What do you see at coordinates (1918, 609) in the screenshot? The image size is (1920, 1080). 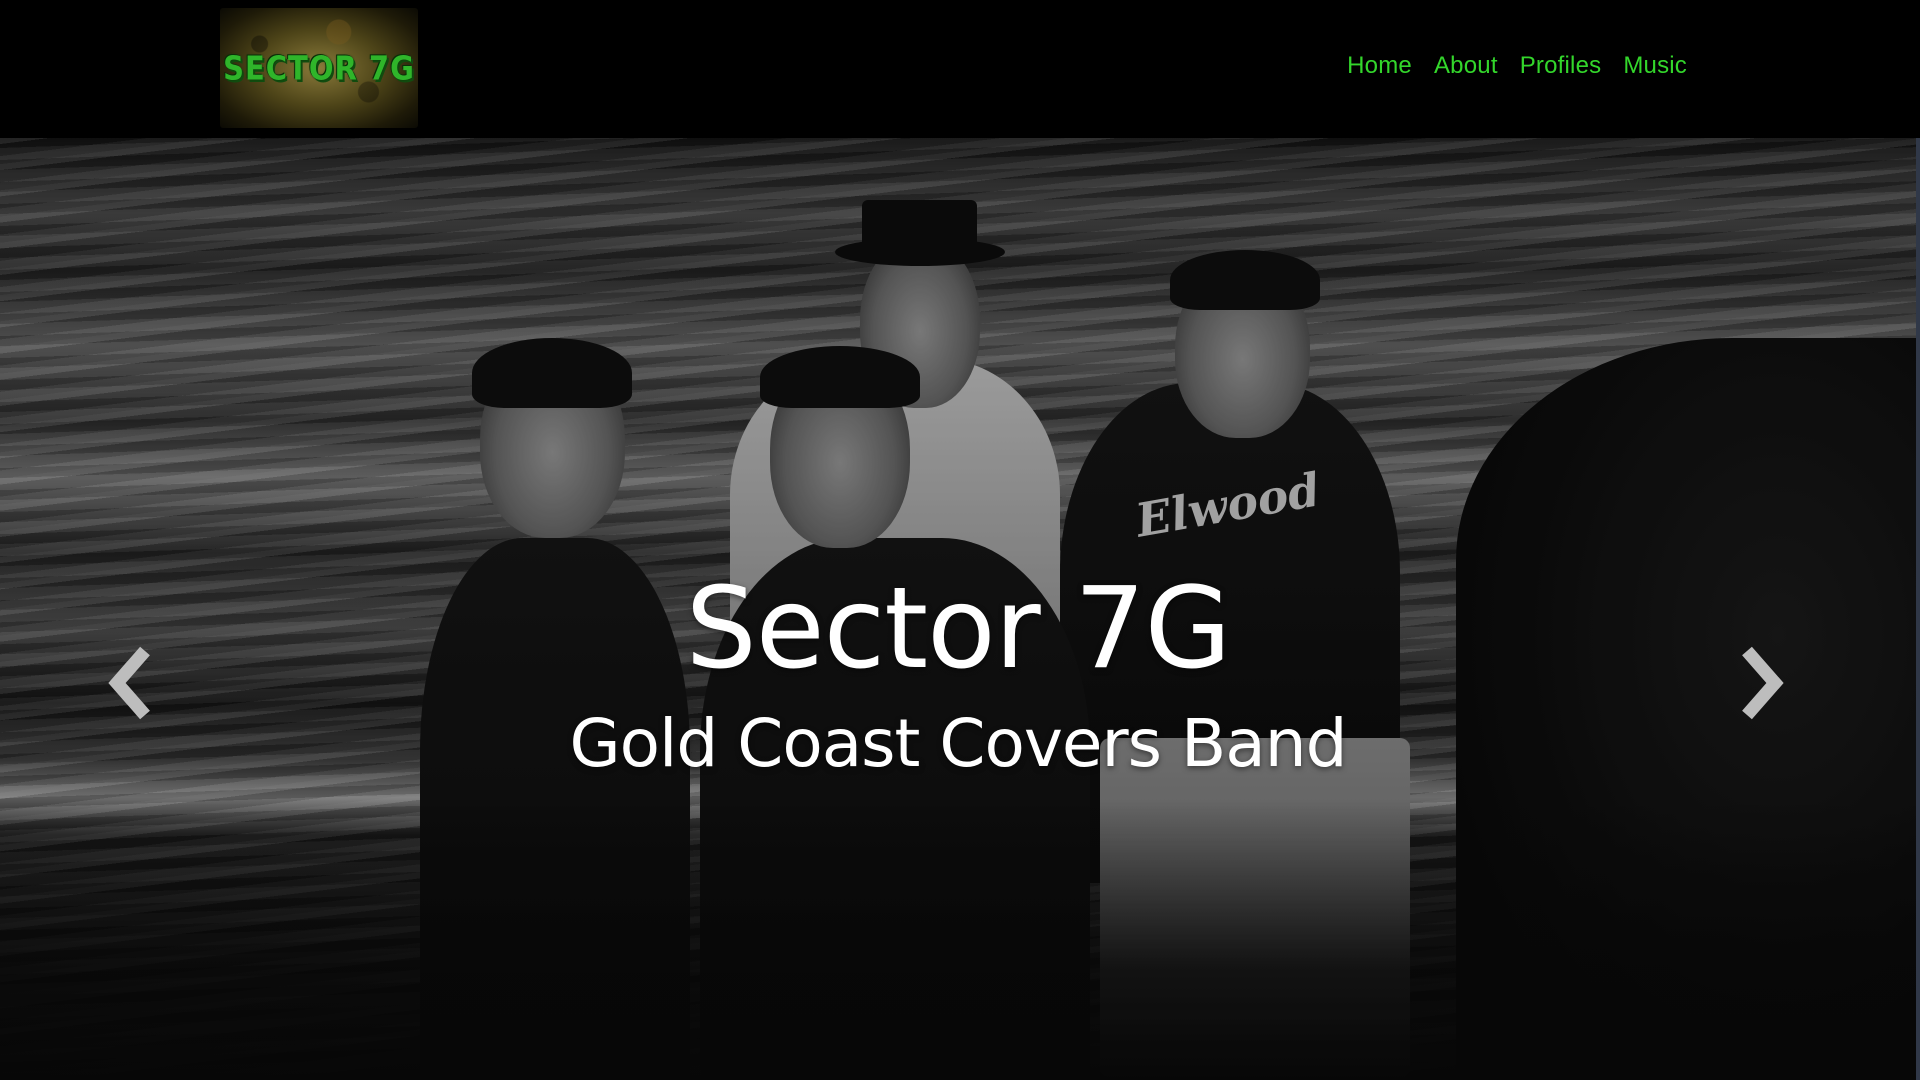 I see `window-edge` at bounding box center [1918, 609].